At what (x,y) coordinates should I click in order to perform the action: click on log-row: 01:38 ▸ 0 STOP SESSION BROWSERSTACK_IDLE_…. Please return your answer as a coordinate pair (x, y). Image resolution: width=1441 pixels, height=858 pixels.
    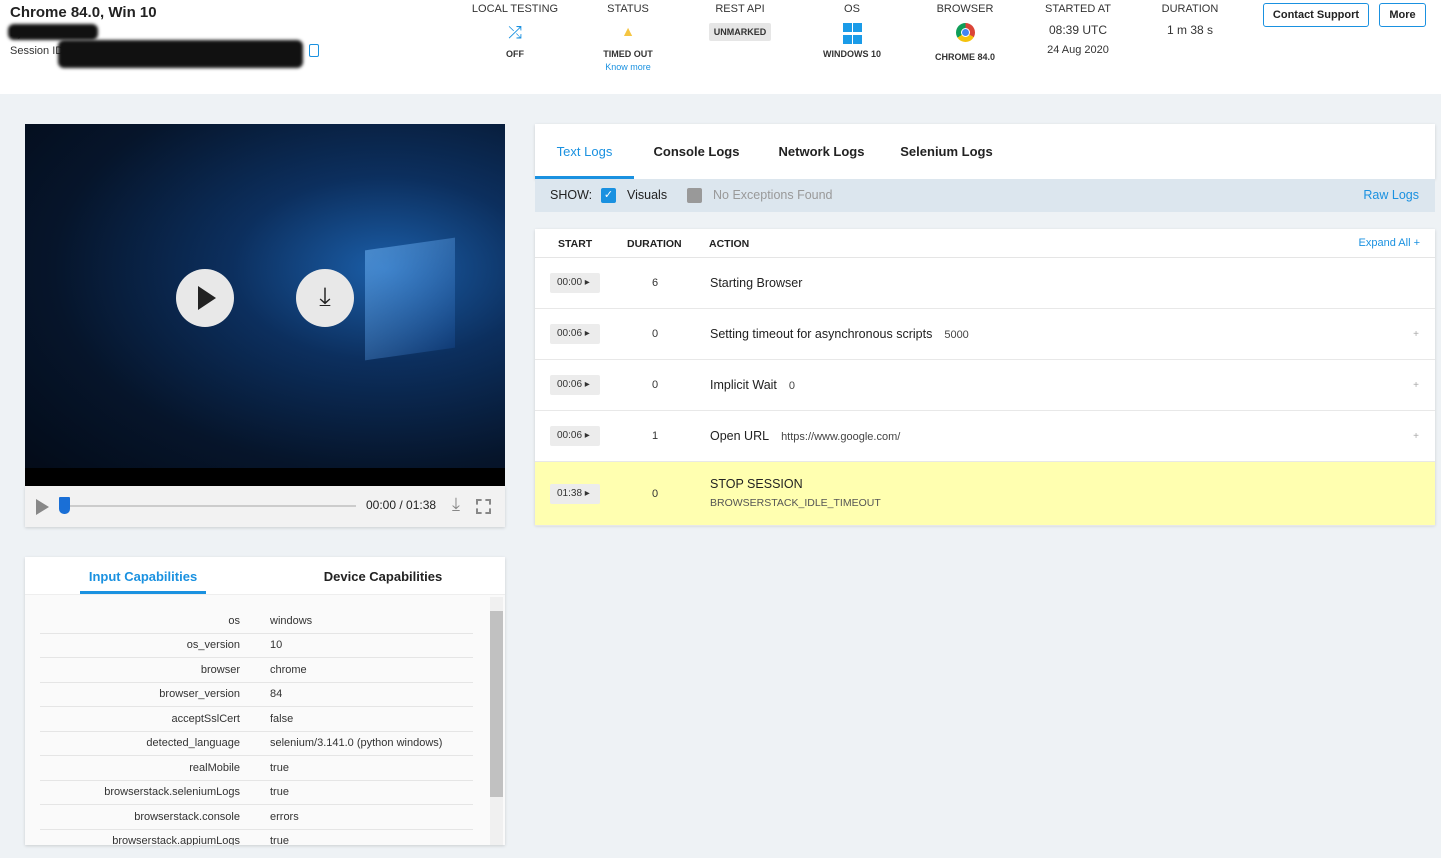
    Looking at the image, I should click on (985, 494).